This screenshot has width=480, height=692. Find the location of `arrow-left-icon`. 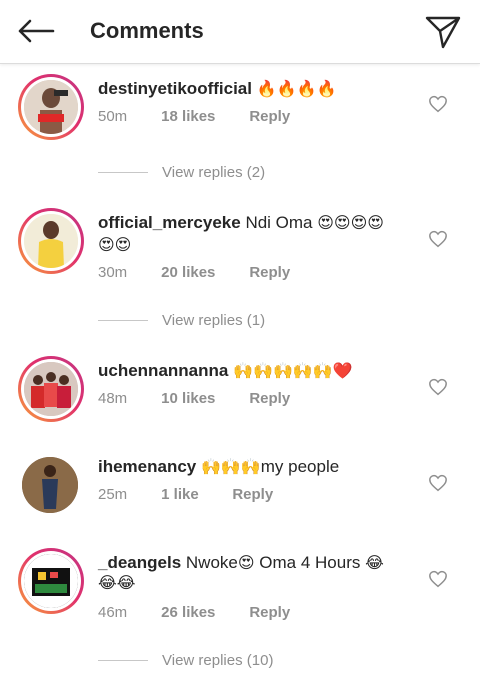

arrow-left-icon is located at coordinates (36, 31).